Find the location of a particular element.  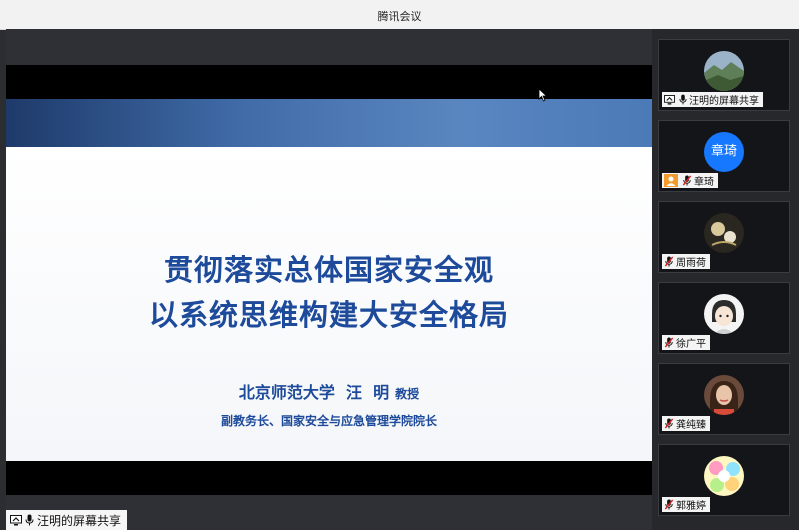

participant-label: 汪明的屏幕共享 is located at coordinates (712, 99).